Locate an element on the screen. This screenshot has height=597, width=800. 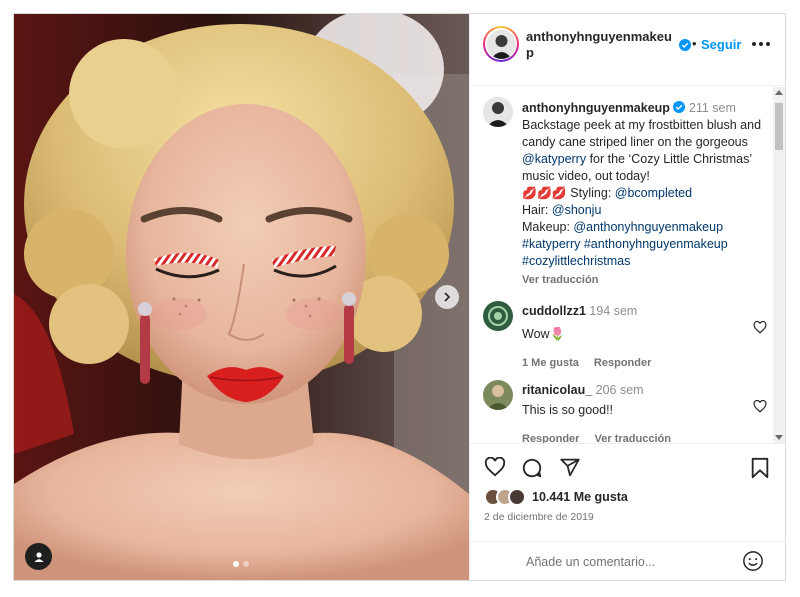
chevron-right-icon is located at coordinates (447, 297).